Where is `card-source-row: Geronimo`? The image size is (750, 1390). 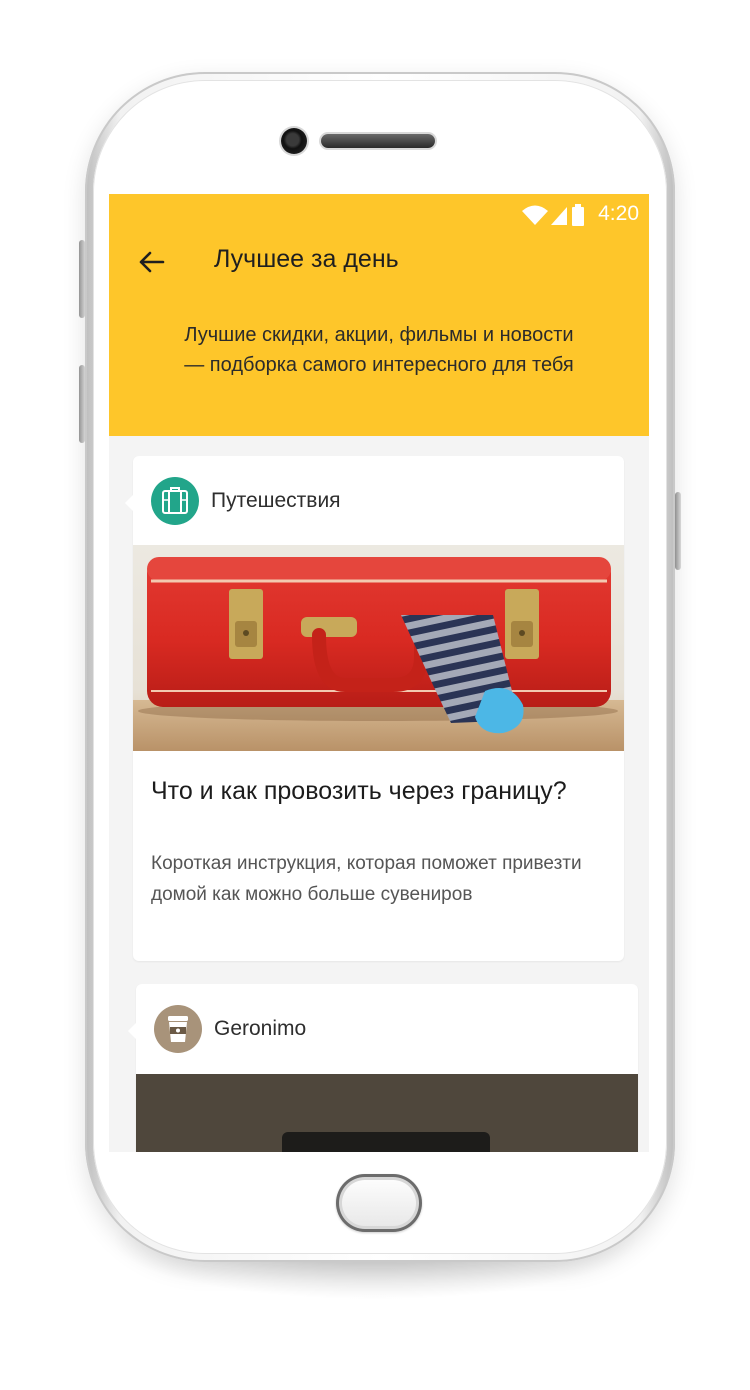
card-source-row: Geronimo is located at coordinates (230, 1029).